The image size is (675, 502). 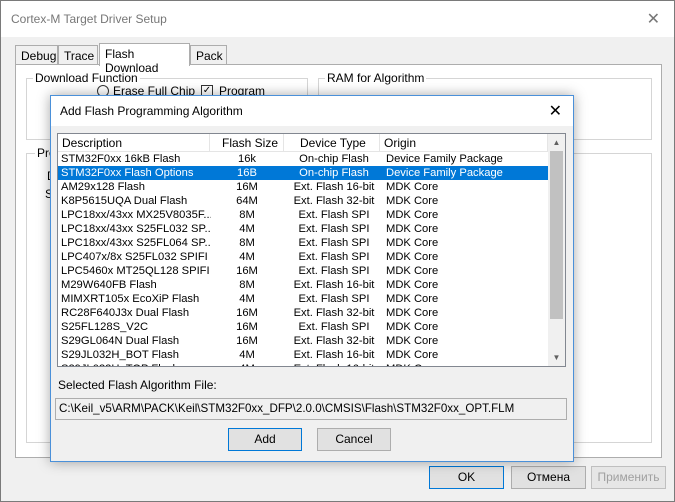 What do you see at coordinates (337, 19) in the screenshot?
I see `parent-title-bar: Cortex-M Target Driver Setup ✕` at bounding box center [337, 19].